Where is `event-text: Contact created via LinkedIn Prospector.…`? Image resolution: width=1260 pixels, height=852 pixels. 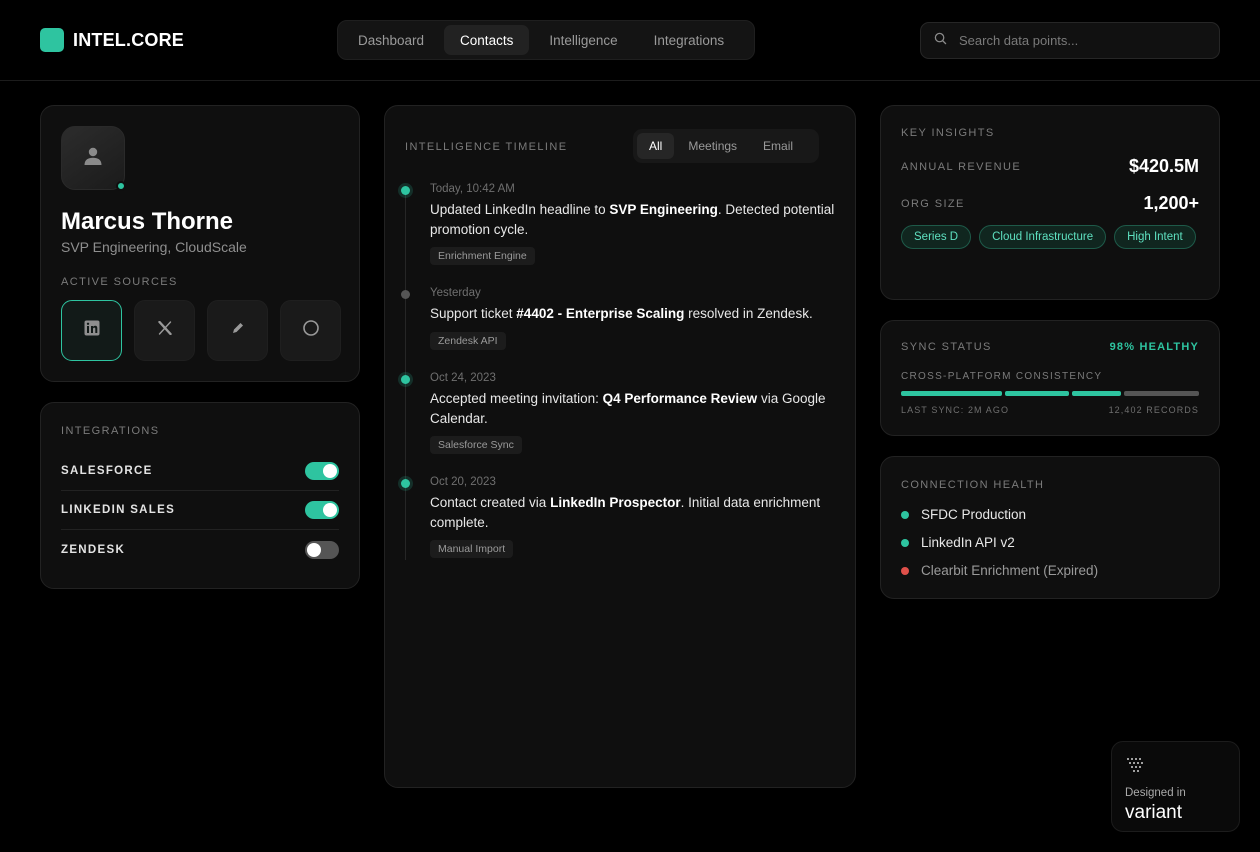 event-text: Contact created via LinkedIn Prospector.… is located at coordinates (625, 512).